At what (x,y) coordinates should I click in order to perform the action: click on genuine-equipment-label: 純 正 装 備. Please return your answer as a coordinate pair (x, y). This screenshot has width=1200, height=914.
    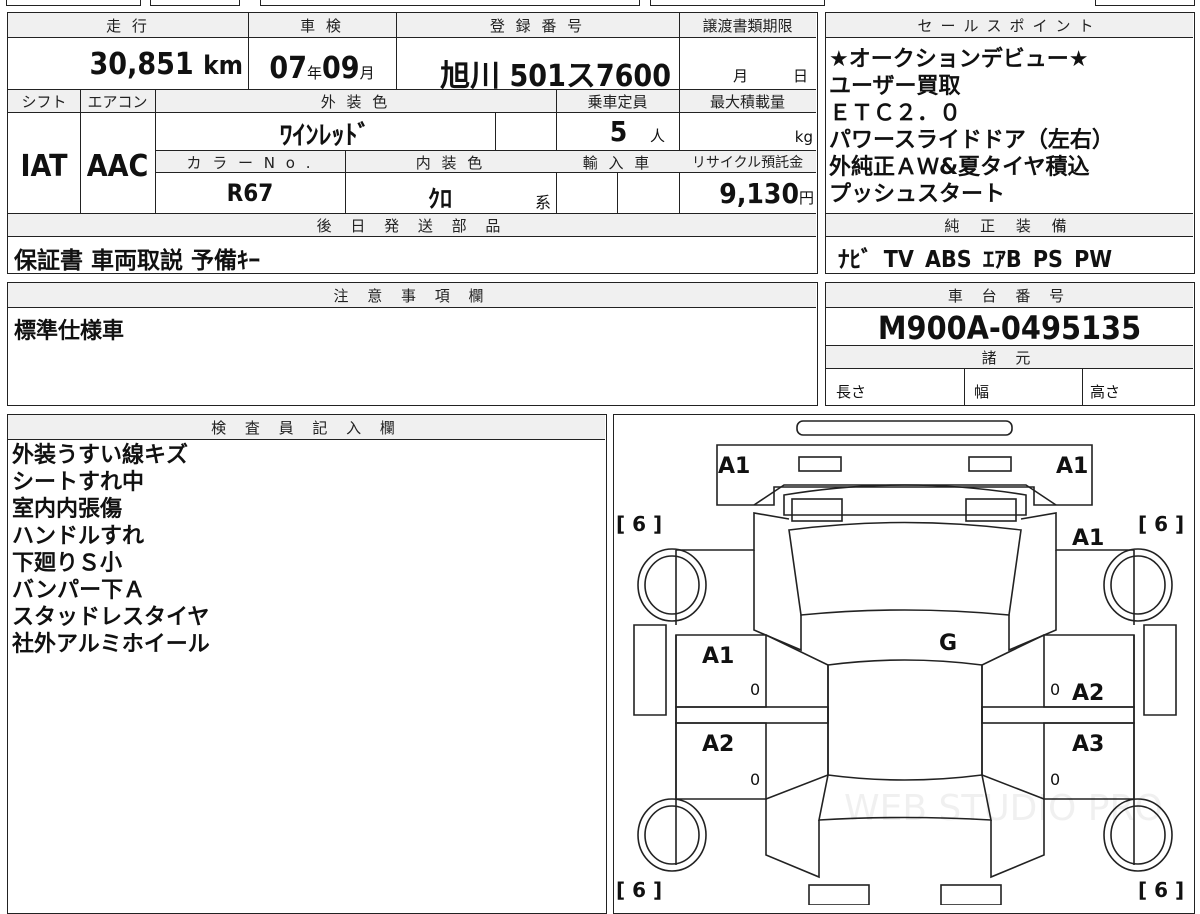
    Looking at the image, I should click on (1009, 226).